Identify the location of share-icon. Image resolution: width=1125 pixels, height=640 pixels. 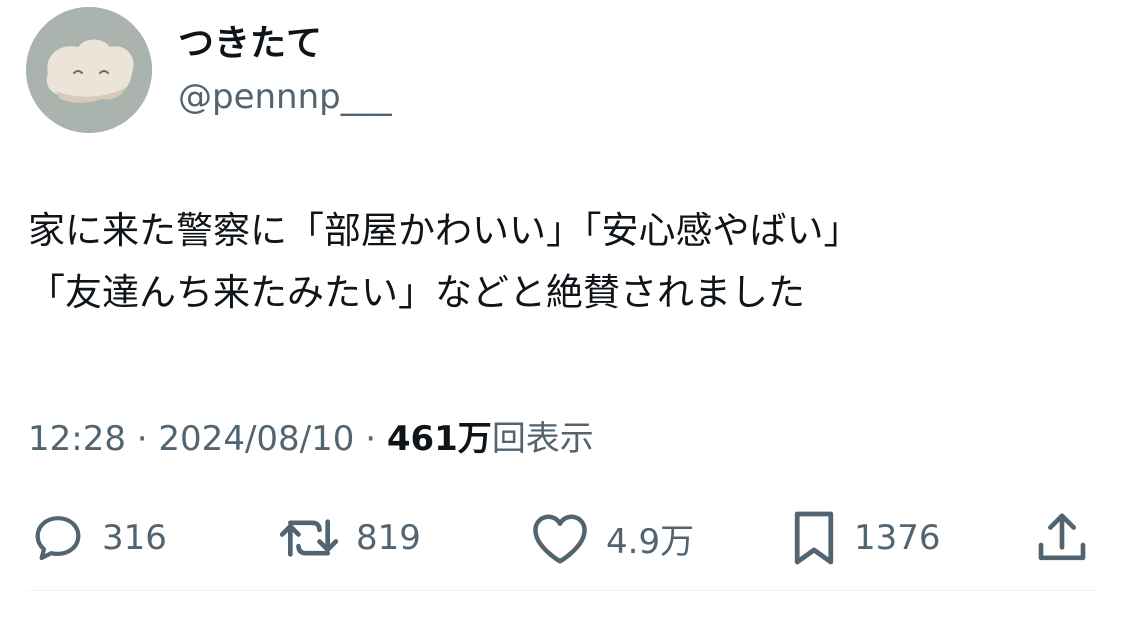
(1062, 537).